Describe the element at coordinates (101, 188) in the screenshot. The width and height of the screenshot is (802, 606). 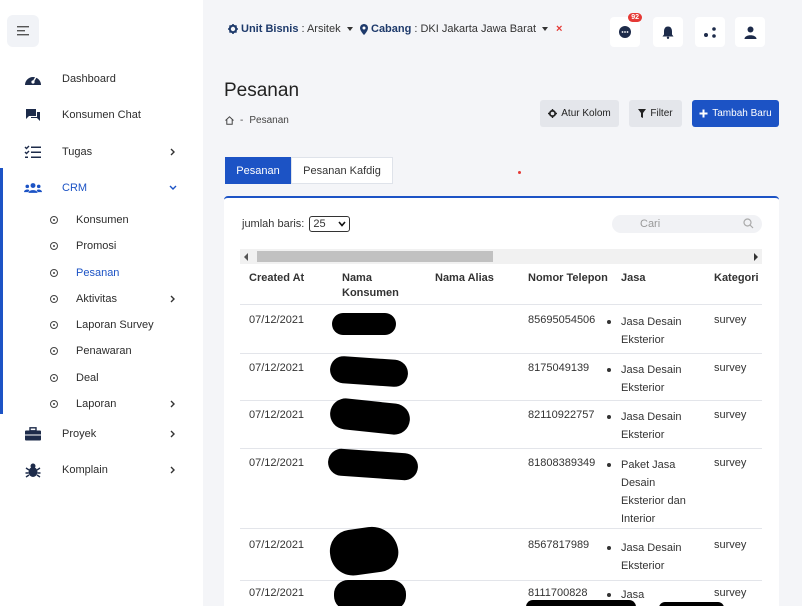
I see `sidebar-item-crm: CRM` at that location.